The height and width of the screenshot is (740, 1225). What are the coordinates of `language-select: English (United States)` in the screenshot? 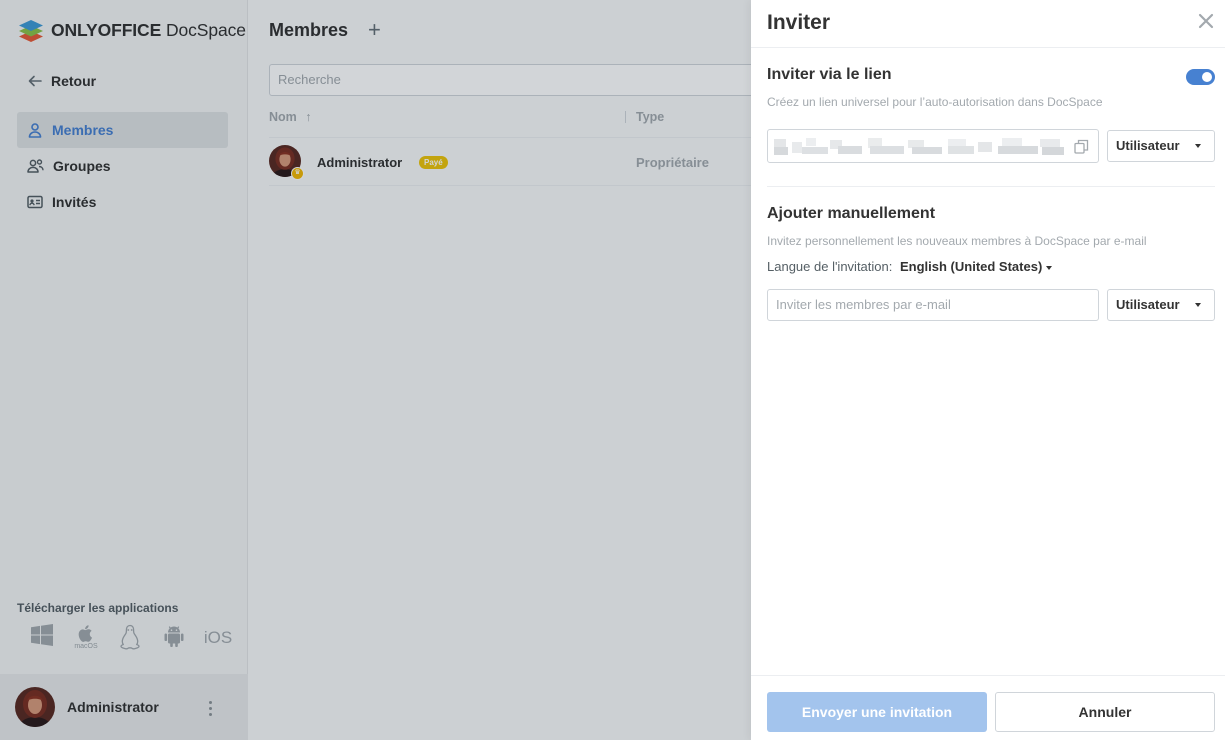 It's located at (976, 266).